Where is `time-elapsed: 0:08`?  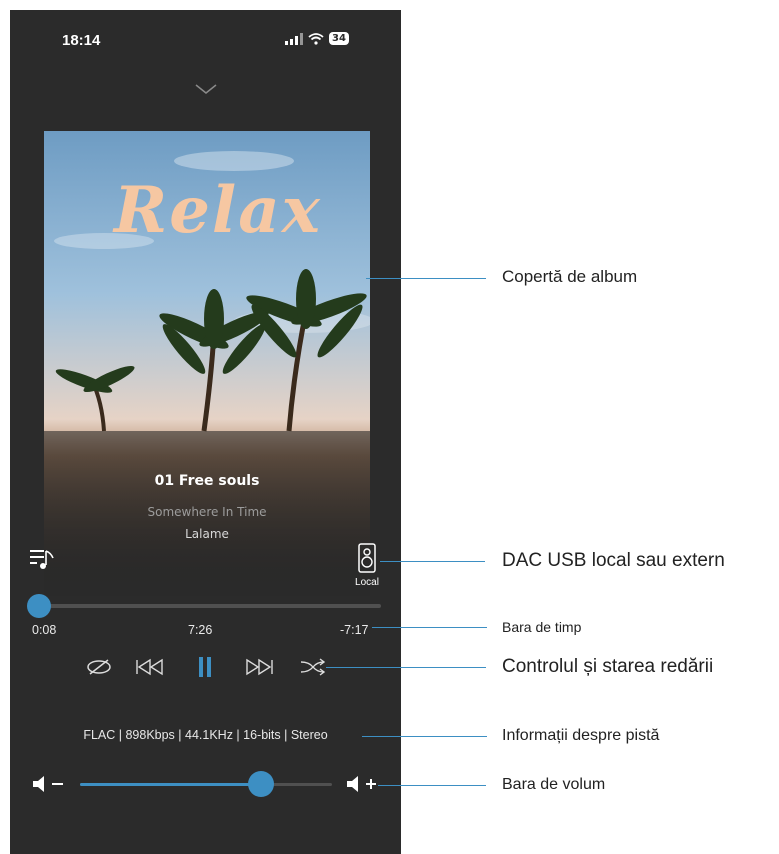 time-elapsed: 0:08 is located at coordinates (44, 630).